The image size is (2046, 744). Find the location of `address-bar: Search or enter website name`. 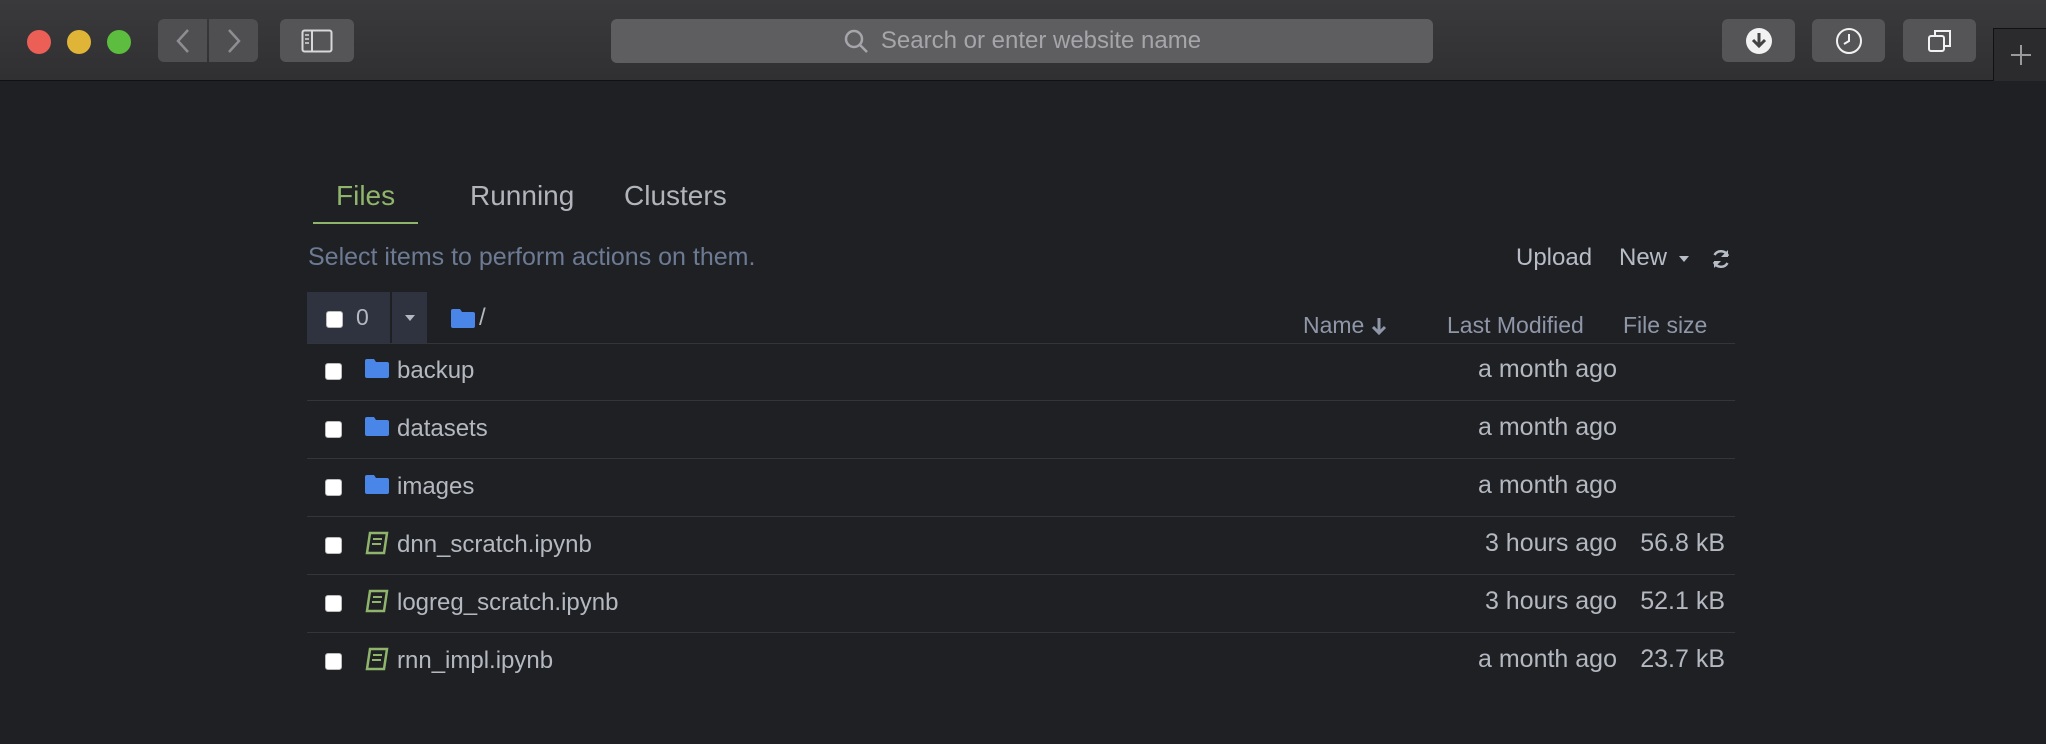

address-bar: Search or enter website name is located at coordinates (1022, 41).